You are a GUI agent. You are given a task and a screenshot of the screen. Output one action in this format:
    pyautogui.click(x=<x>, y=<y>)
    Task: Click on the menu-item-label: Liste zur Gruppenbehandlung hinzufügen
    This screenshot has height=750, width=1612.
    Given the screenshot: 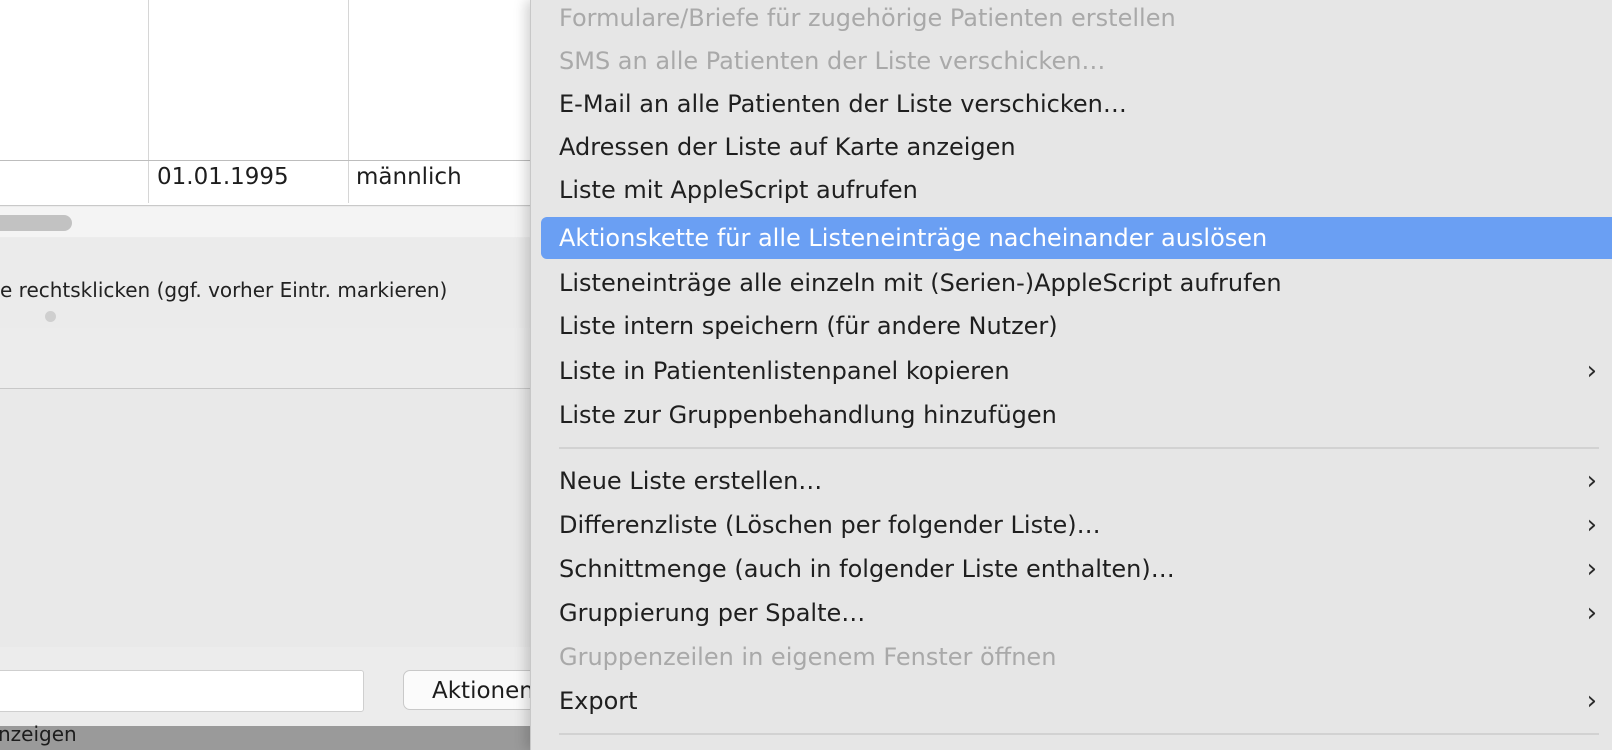 What is the action you would take?
    pyautogui.click(x=808, y=415)
    